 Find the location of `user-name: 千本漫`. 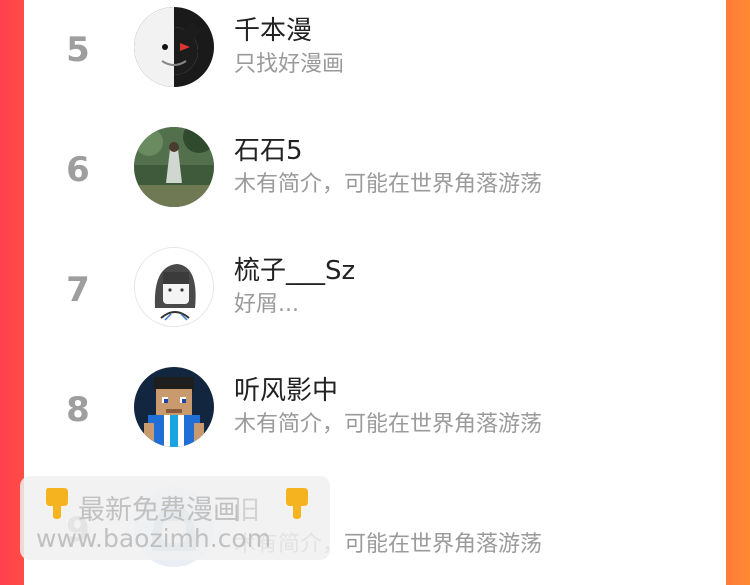

user-name: 千本漫 is located at coordinates (273, 31).